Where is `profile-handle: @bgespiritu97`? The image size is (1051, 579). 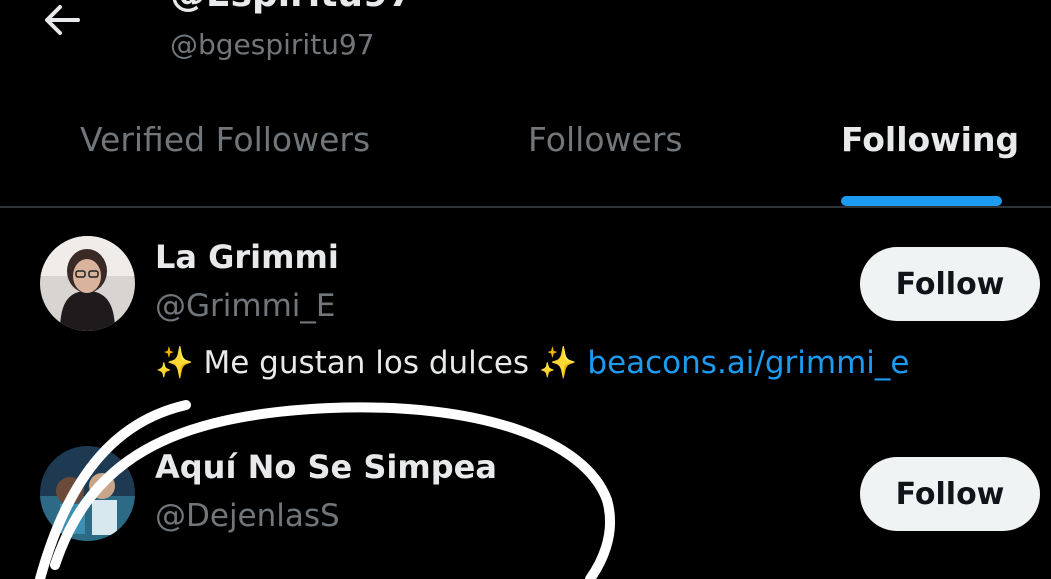 profile-handle: @bgespiritu97 is located at coordinates (272, 44).